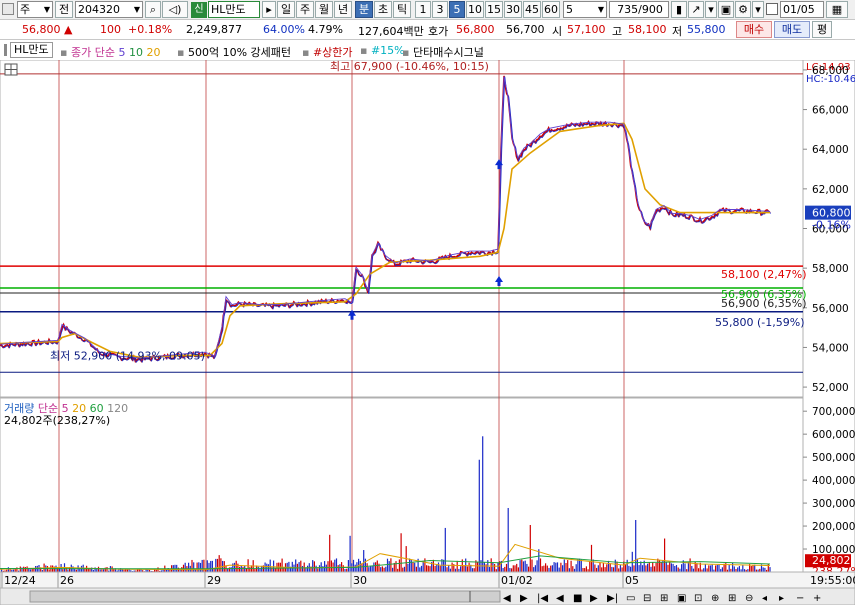 This screenshot has width=855, height=605. I want to click on price-tick-label: 52,000, so click(830, 388).